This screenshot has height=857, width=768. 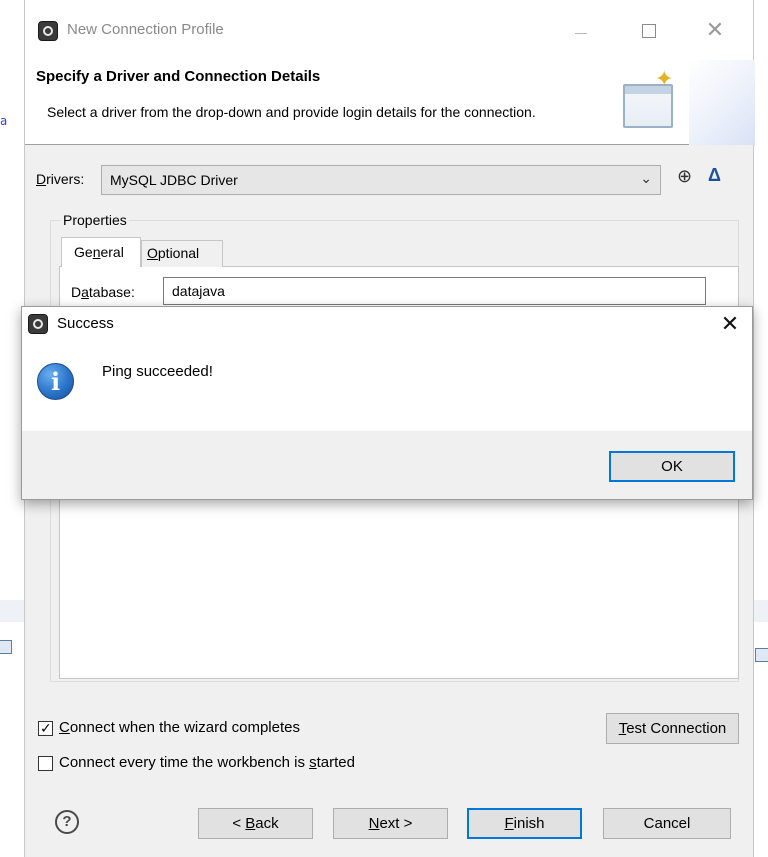 I want to click on connect-when-completes-checkbox, so click(x=45, y=728).